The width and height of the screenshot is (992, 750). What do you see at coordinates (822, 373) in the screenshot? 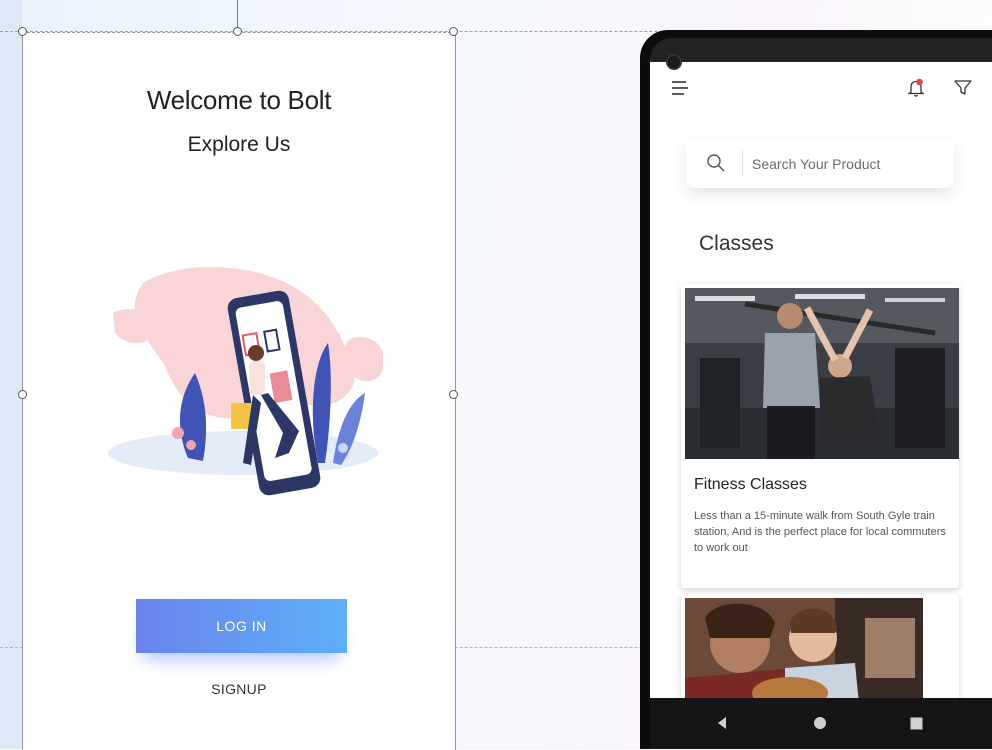
I see `fitness-class-photo` at bounding box center [822, 373].